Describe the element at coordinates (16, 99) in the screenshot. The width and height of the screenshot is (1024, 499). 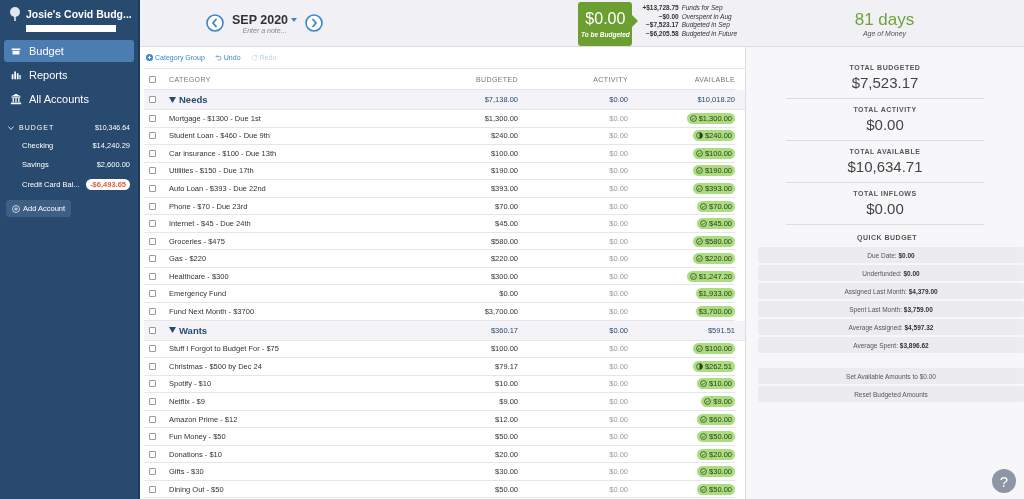
I see `bank-building-icon` at that location.